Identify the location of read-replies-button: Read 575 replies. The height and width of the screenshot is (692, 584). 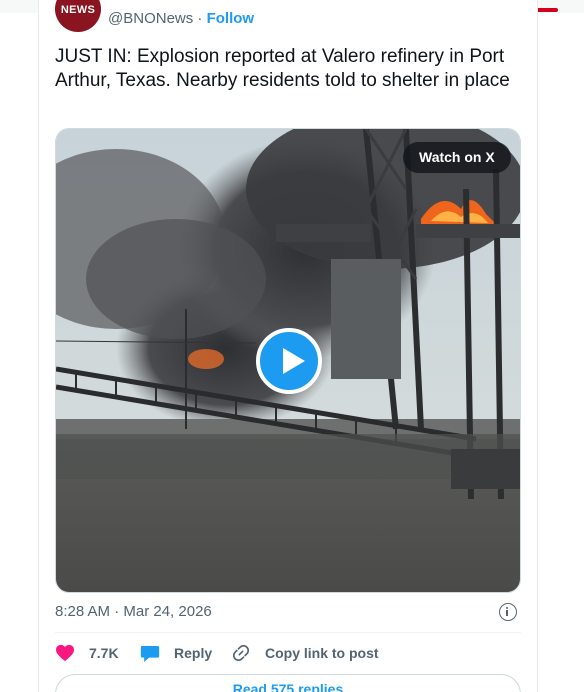
(288, 683).